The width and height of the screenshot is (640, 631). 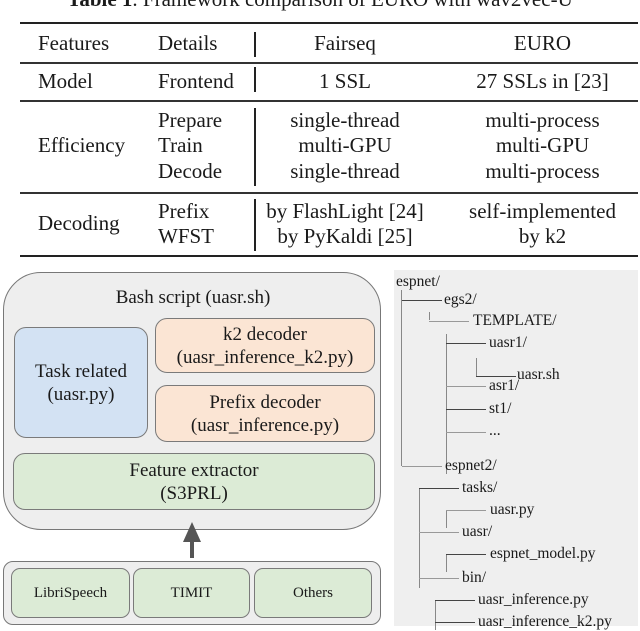 I want to click on feature-extractor-label: Feature extractor, so click(x=194, y=470).